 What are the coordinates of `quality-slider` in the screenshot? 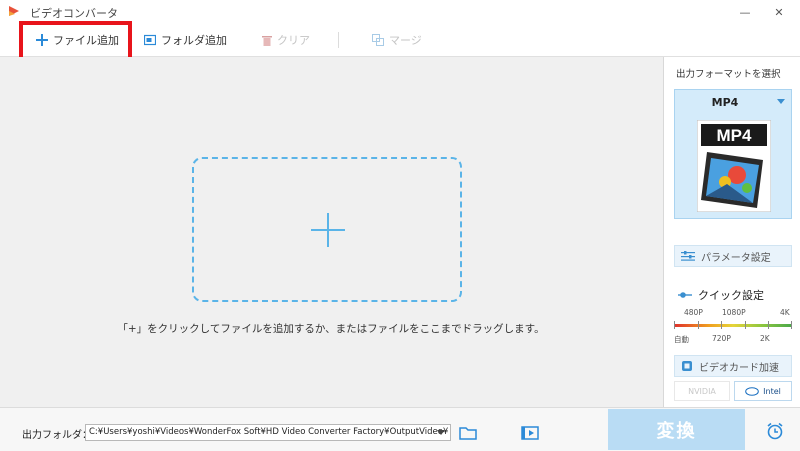 It's located at (733, 325).